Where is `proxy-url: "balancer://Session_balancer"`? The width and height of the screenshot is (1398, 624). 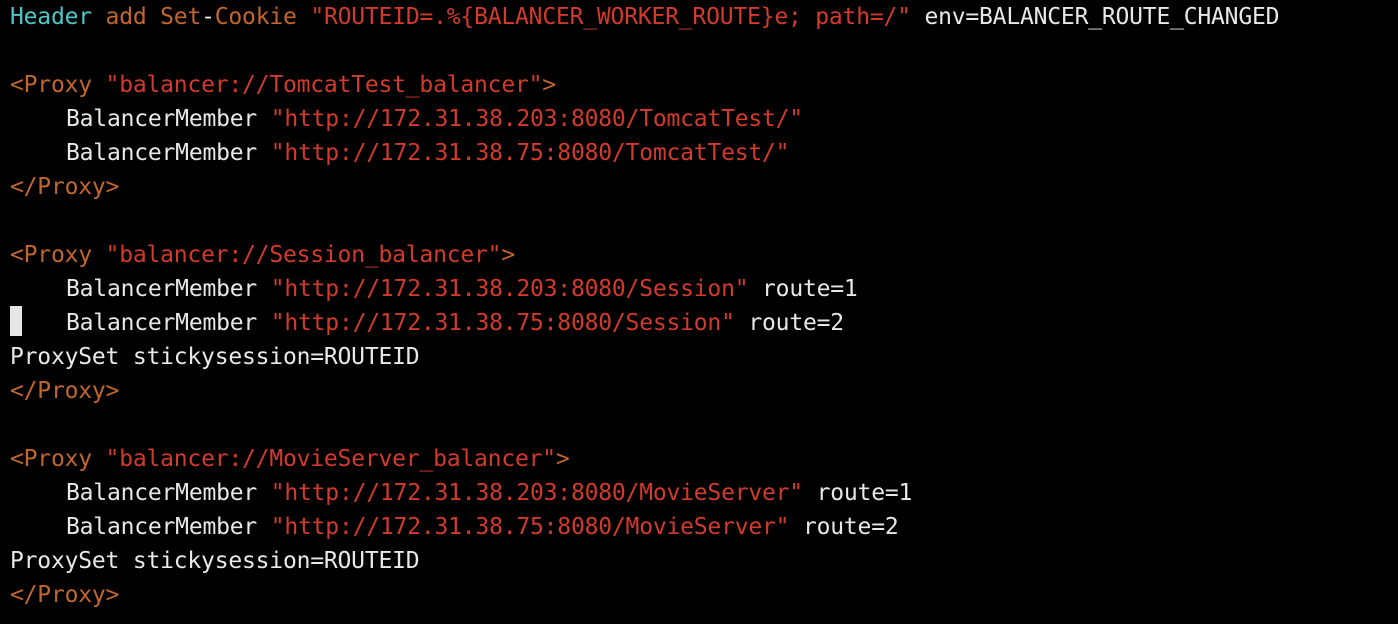
proxy-url: "balancer://Session_balancer" is located at coordinates (303, 255).